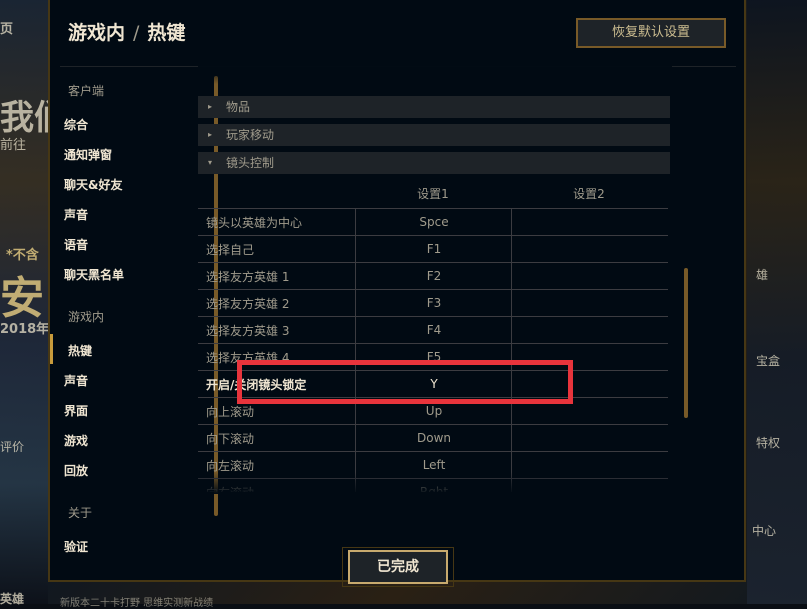 The width and height of the screenshot is (807, 609). What do you see at coordinates (210, 162) in the screenshot?
I see `chevron-down-icon: ▾` at bounding box center [210, 162].